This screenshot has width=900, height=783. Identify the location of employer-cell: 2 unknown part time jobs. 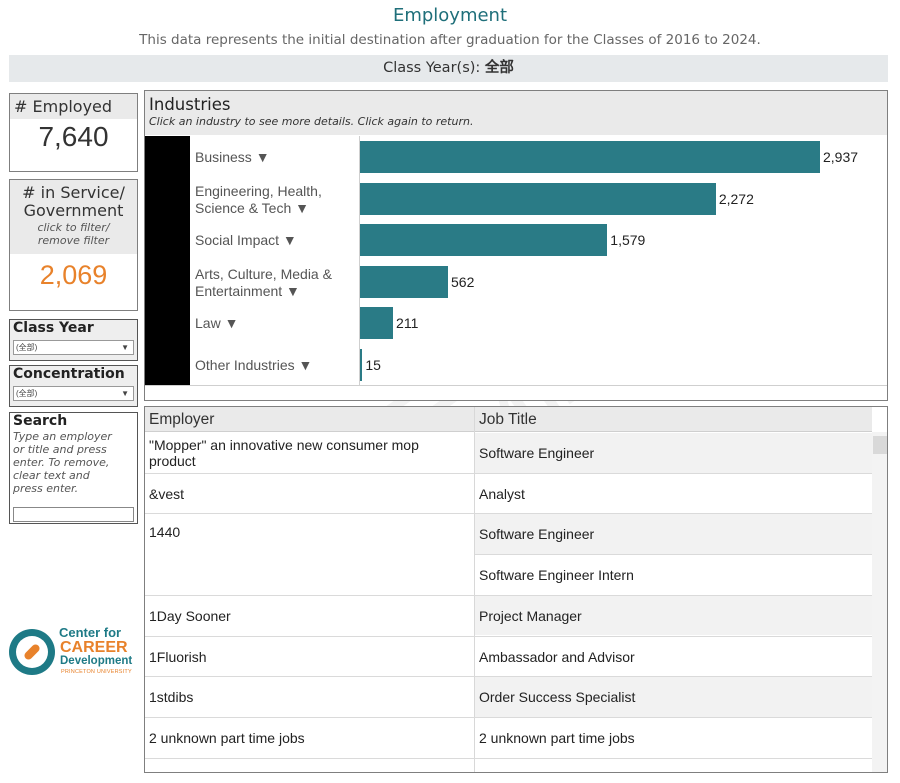
(227, 738).